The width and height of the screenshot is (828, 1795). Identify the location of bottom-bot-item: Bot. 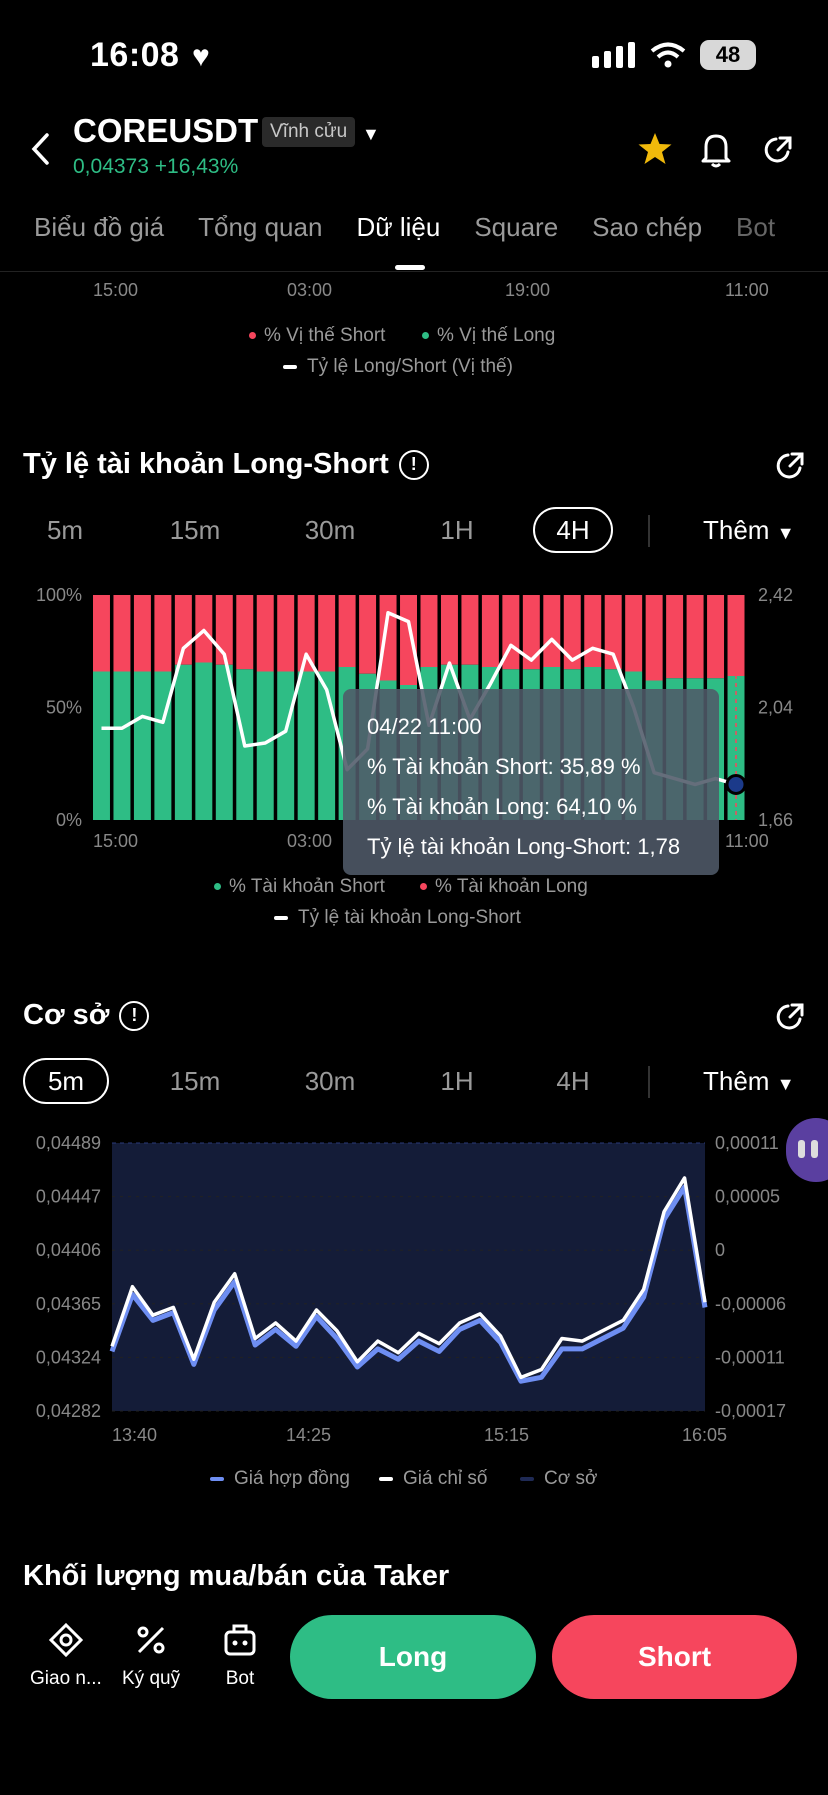
(240, 1656).